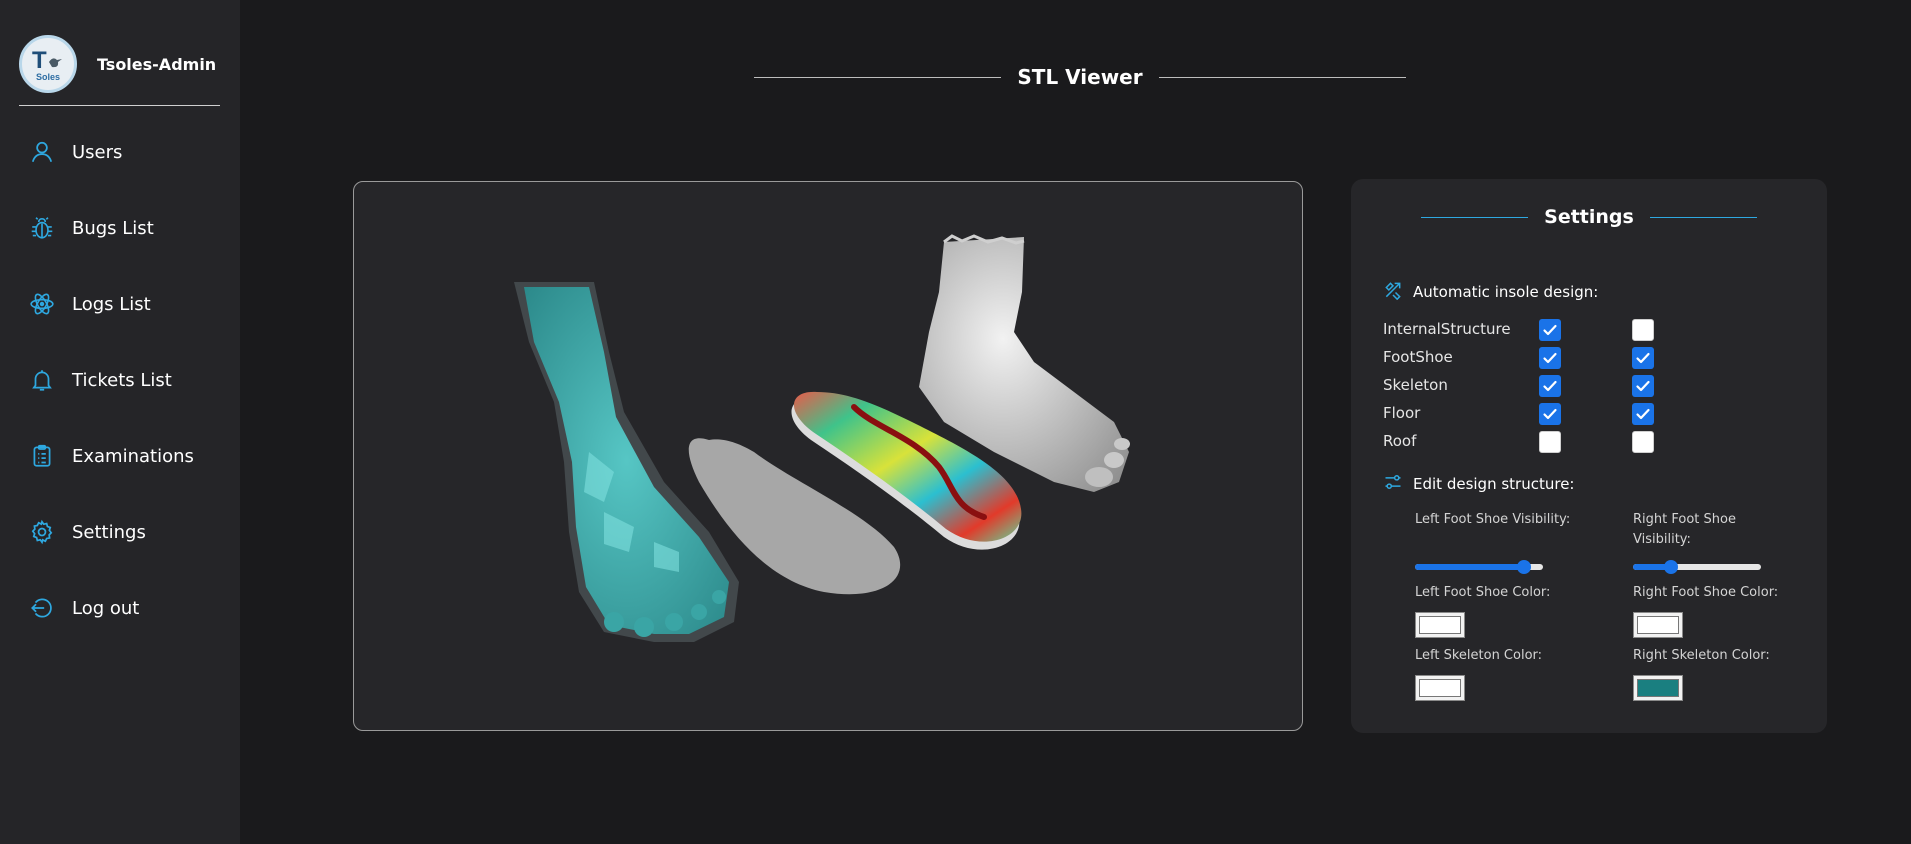 The height and width of the screenshot is (844, 1911). I want to click on checkbox-right-floor, so click(1643, 414).